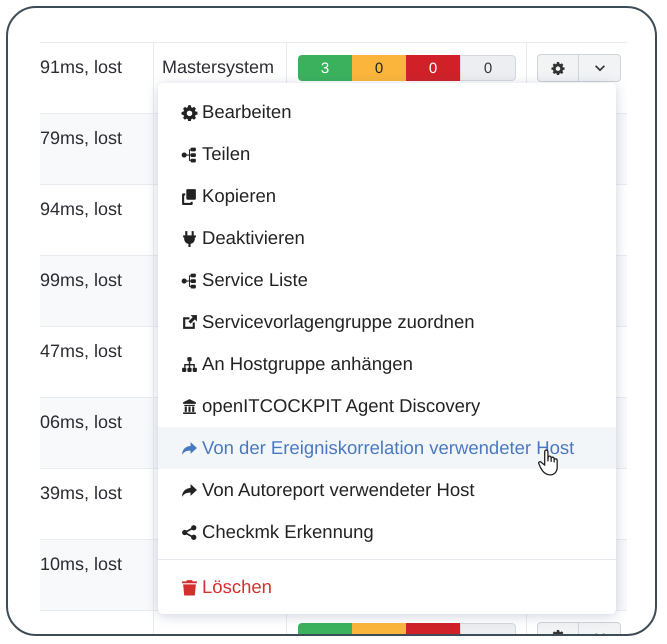  What do you see at coordinates (325, 68) in the screenshot?
I see `status-count: 3` at bounding box center [325, 68].